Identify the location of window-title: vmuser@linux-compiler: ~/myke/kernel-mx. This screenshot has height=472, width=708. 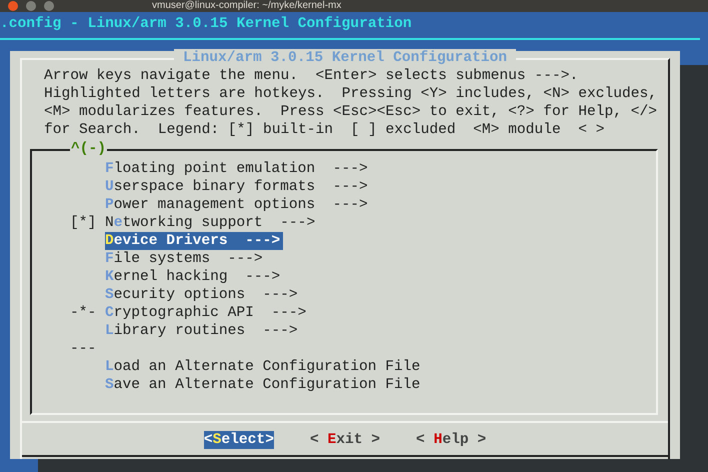
(247, 6).